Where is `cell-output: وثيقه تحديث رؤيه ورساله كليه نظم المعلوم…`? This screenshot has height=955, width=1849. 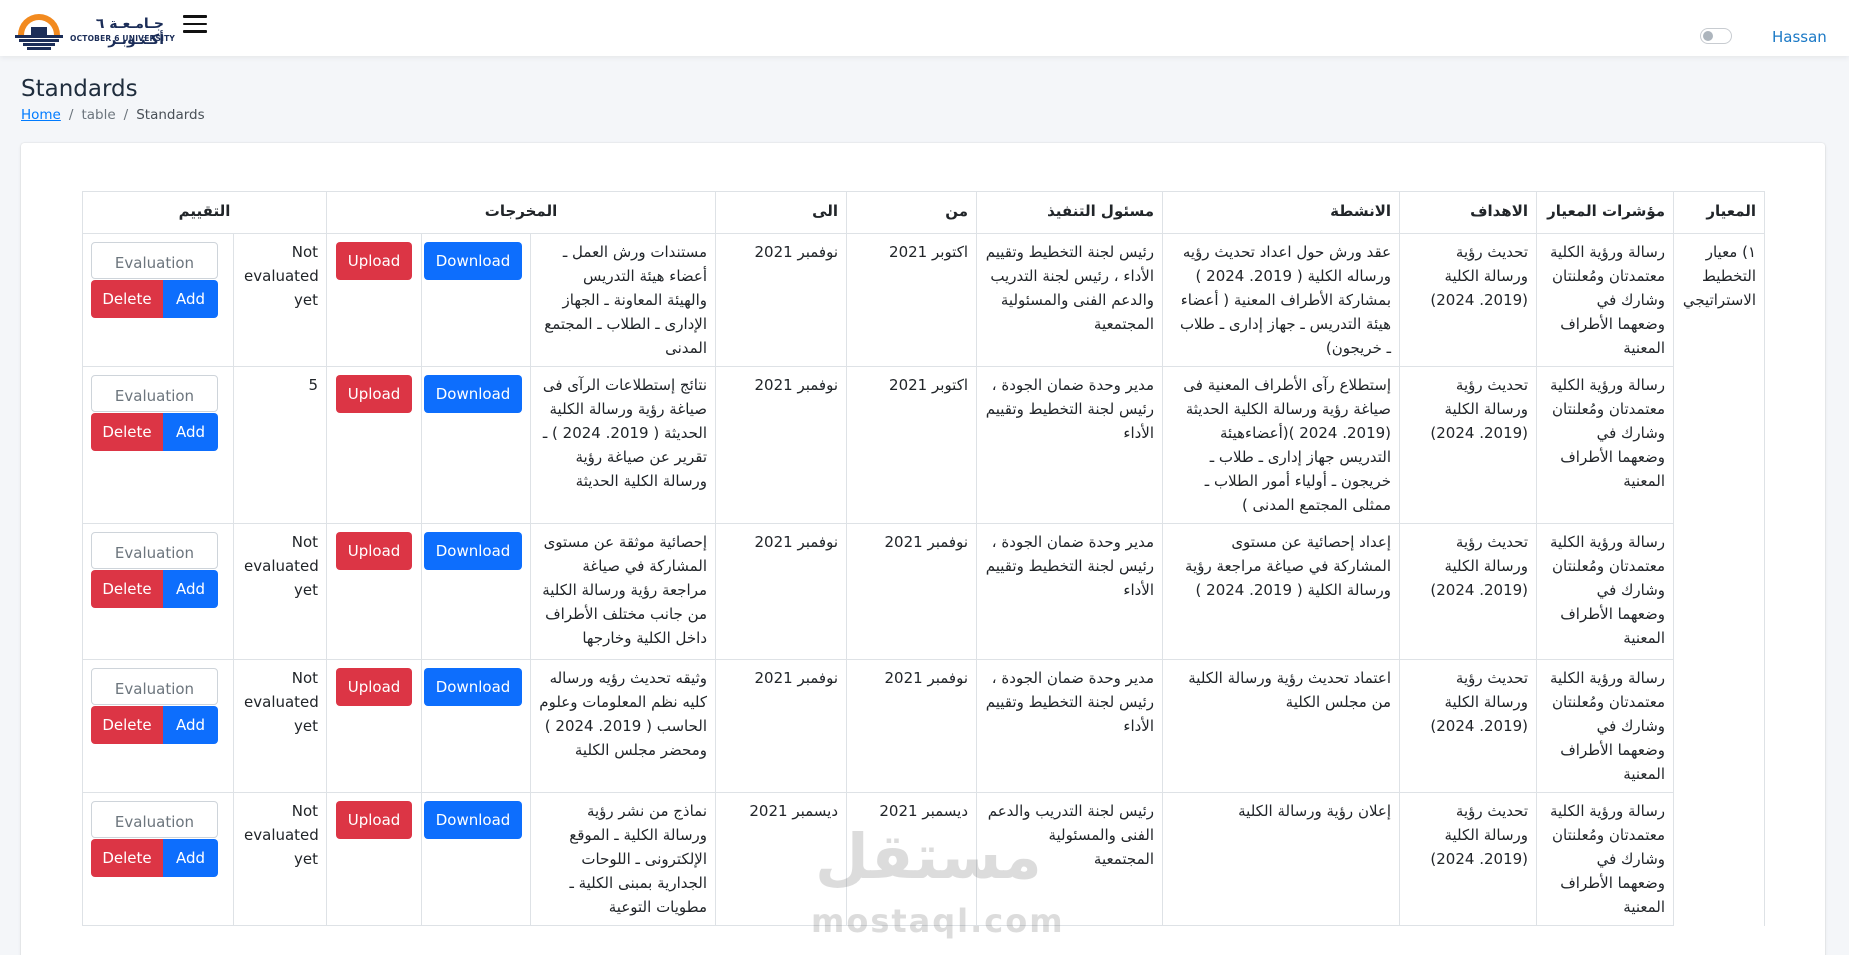
cell-output: وثيقه تحديث رؤيه ورساله كليه نظم المعلوم… is located at coordinates (623, 726).